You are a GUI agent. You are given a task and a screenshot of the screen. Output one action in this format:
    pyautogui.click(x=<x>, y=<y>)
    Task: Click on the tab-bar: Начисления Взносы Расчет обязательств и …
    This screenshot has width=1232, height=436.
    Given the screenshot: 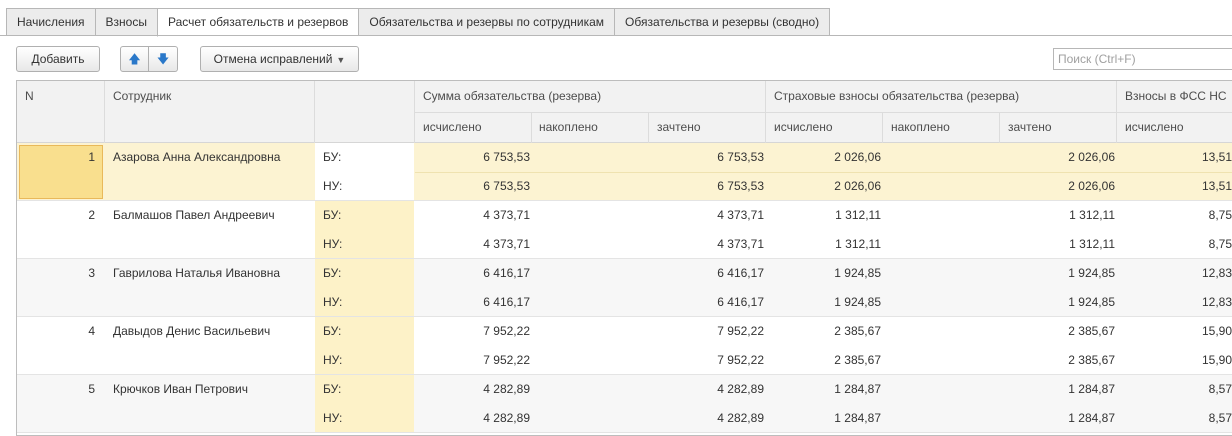 What is the action you would take?
    pyautogui.click(x=418, y=22)
    